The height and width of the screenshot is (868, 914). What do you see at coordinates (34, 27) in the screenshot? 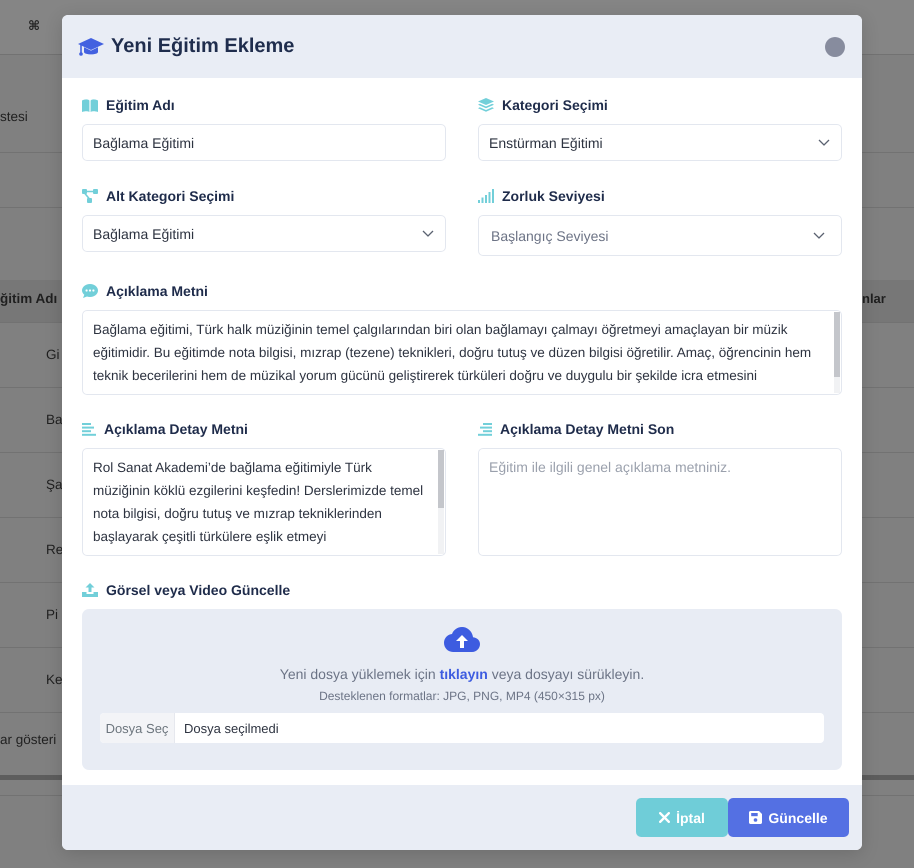
I see `shortcut-key: ⌘` at bounding box center [34, 27].